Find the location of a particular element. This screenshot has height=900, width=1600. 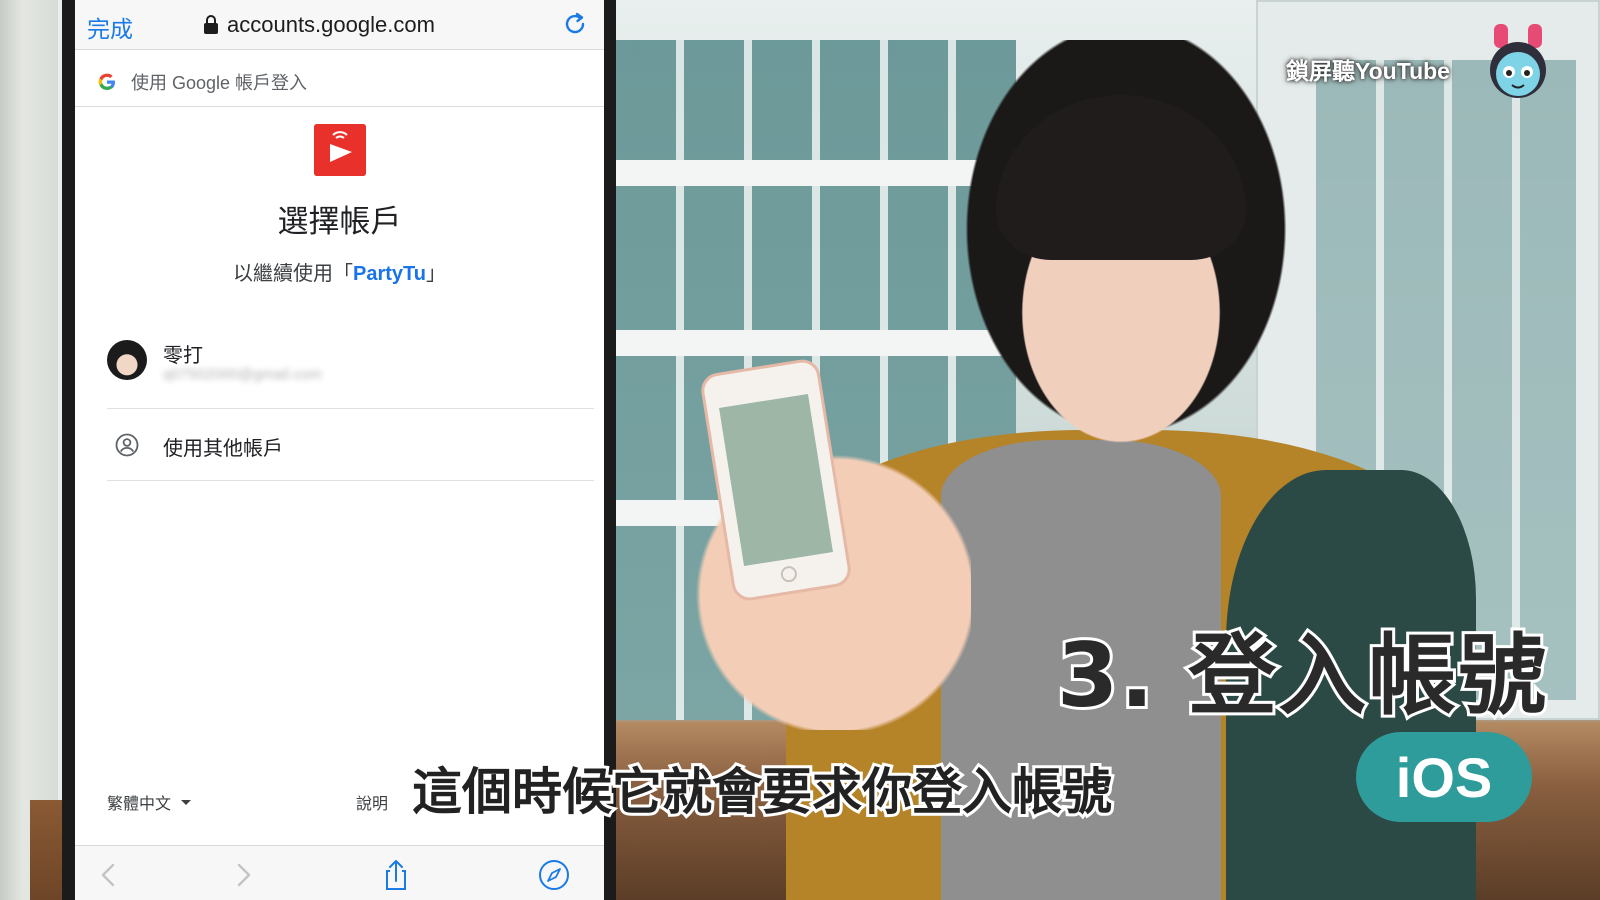

help-link: 說明 is located at coordinates (372, 802).